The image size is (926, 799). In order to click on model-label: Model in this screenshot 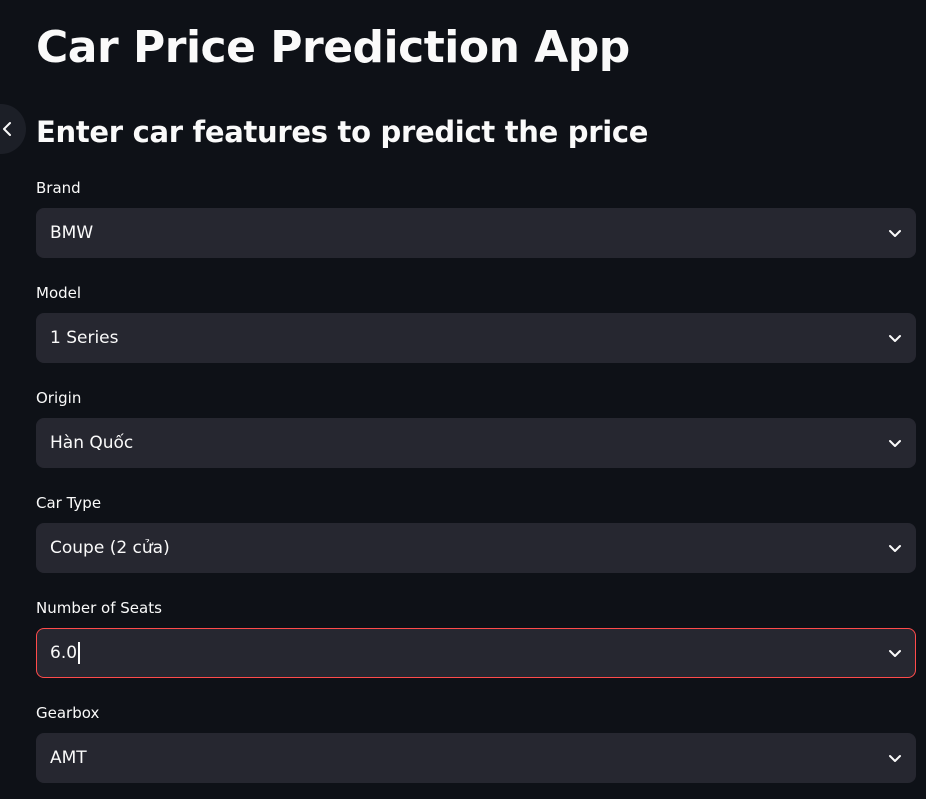, I will do `click(59, 293)`.